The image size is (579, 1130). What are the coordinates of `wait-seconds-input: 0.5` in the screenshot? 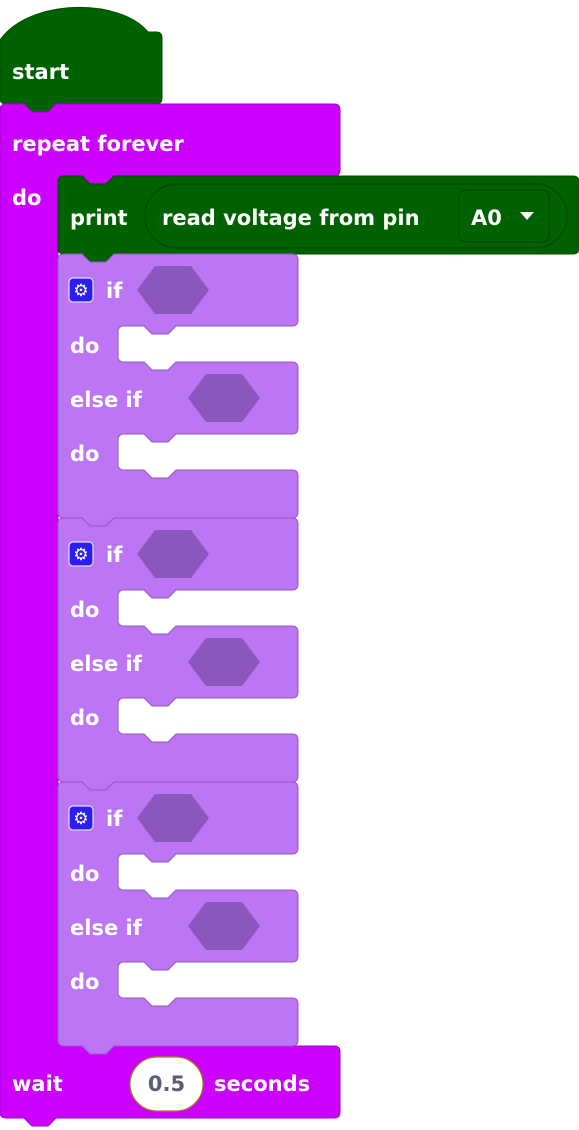 It's located at (166, 1084).